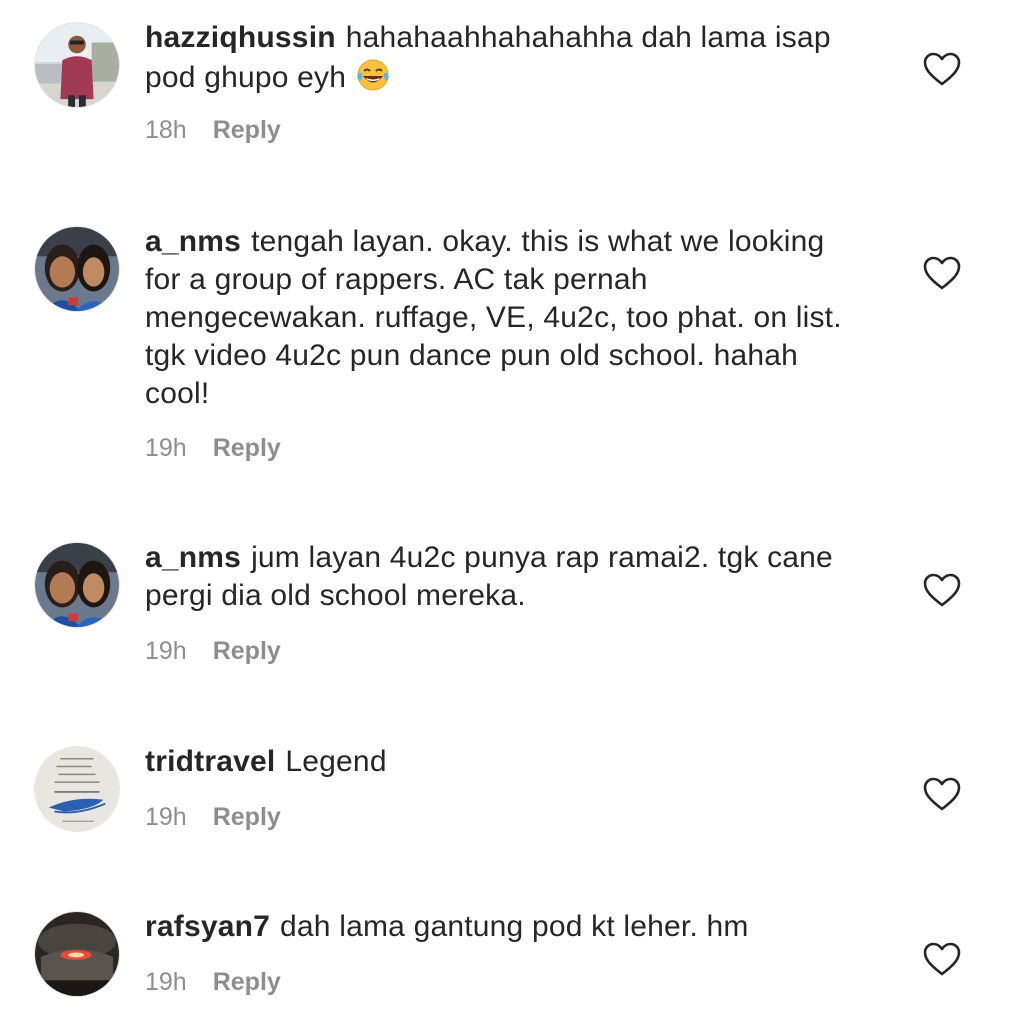 The width and height of the screenshot is (1018, 1024). Describe the element at coordinates (166, 982) in the screenshot. I see `comment-timestamp: 19h` at that location.